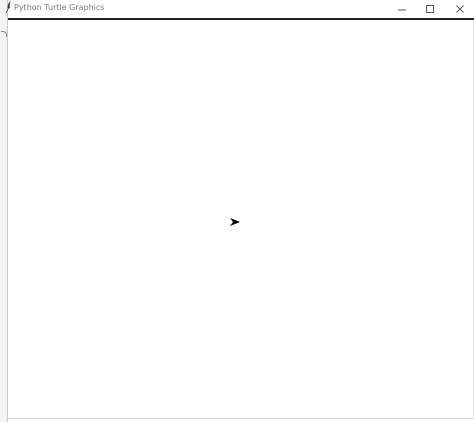 This screenshot has width=474, height=422. I want to click on maximize-icon, so click(430, 9).